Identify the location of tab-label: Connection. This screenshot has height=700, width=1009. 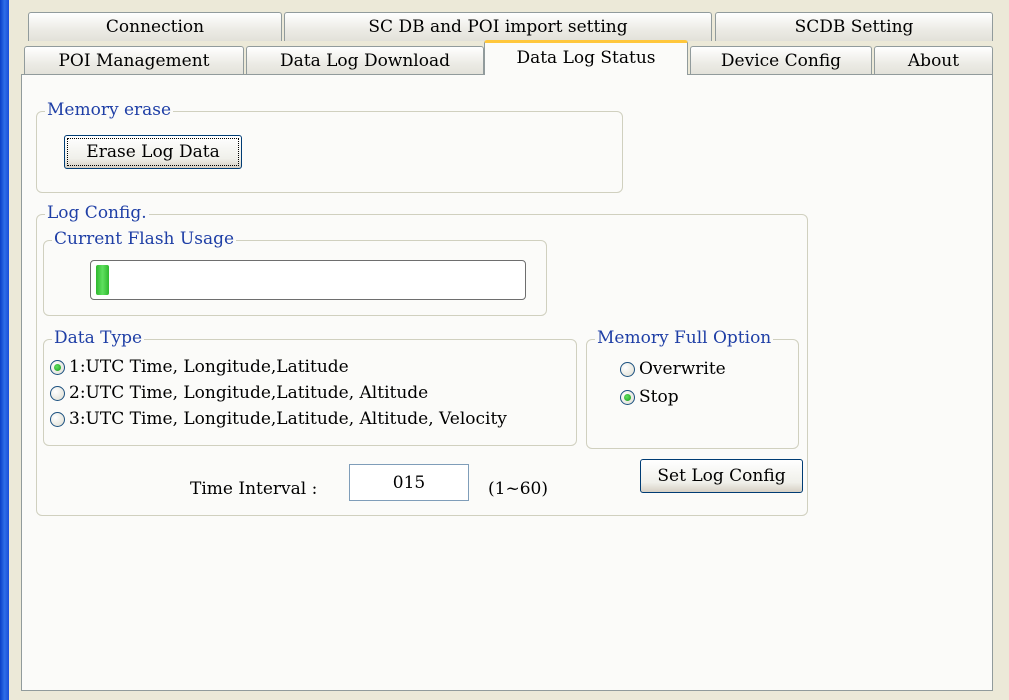
(155, 27).